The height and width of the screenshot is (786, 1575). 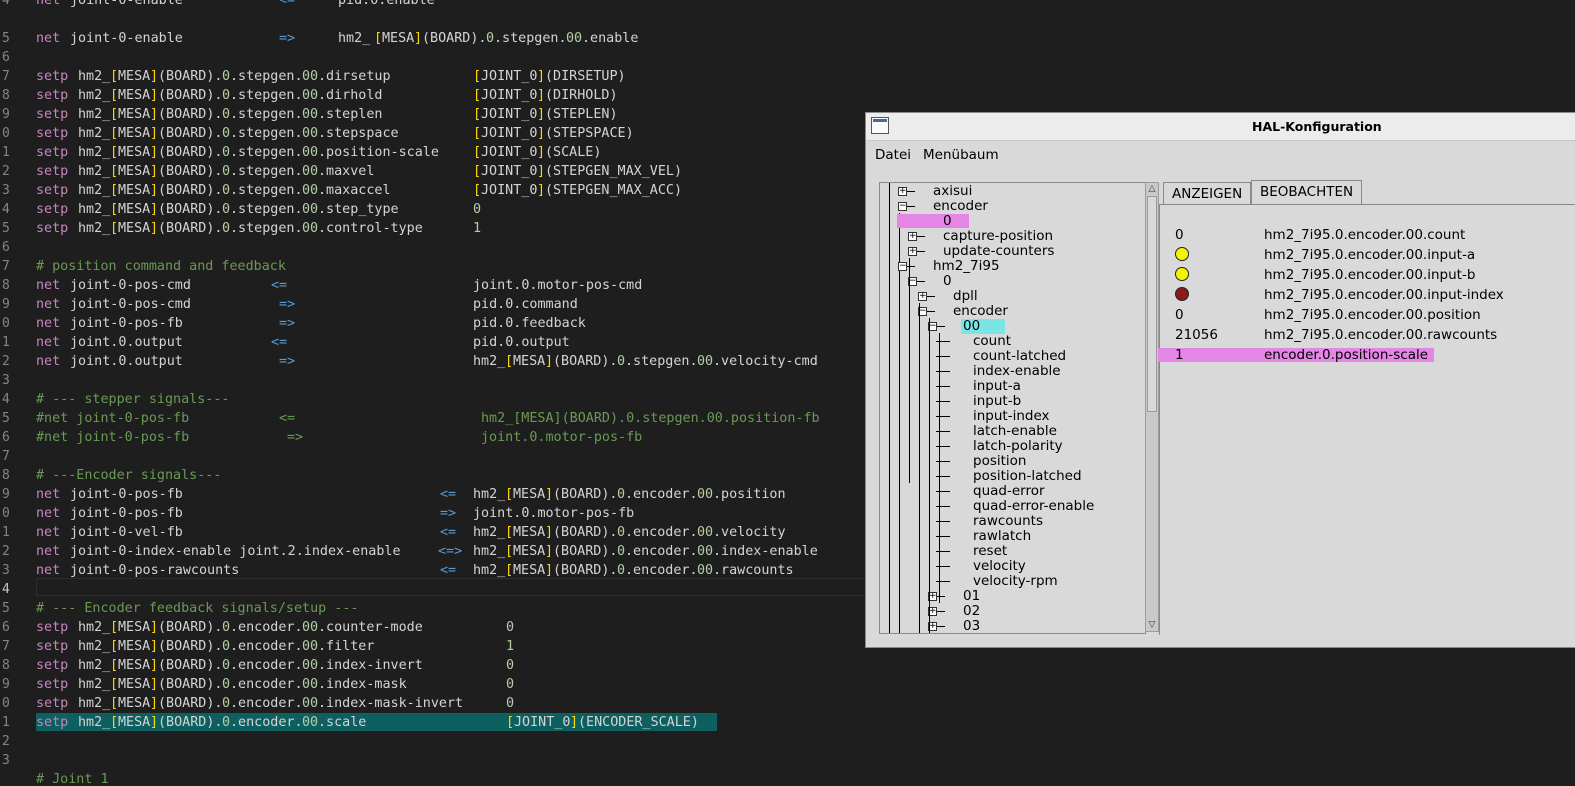 I want to click on code-token: # ---Encoder signals---, so click(x=129, y=475).